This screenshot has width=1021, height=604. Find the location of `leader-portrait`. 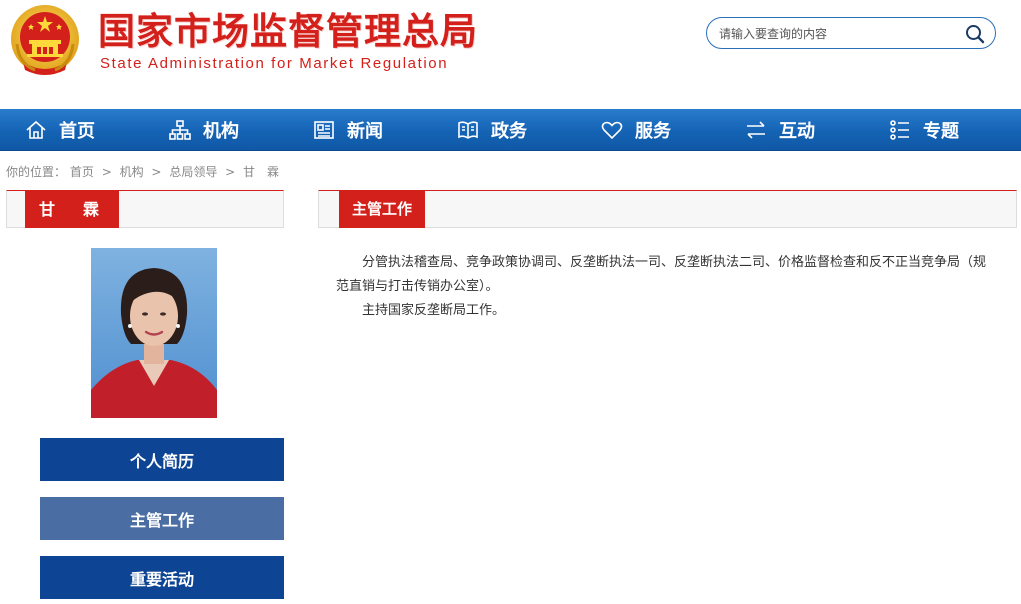

leader-portrait is located at coordinates (154, 333).